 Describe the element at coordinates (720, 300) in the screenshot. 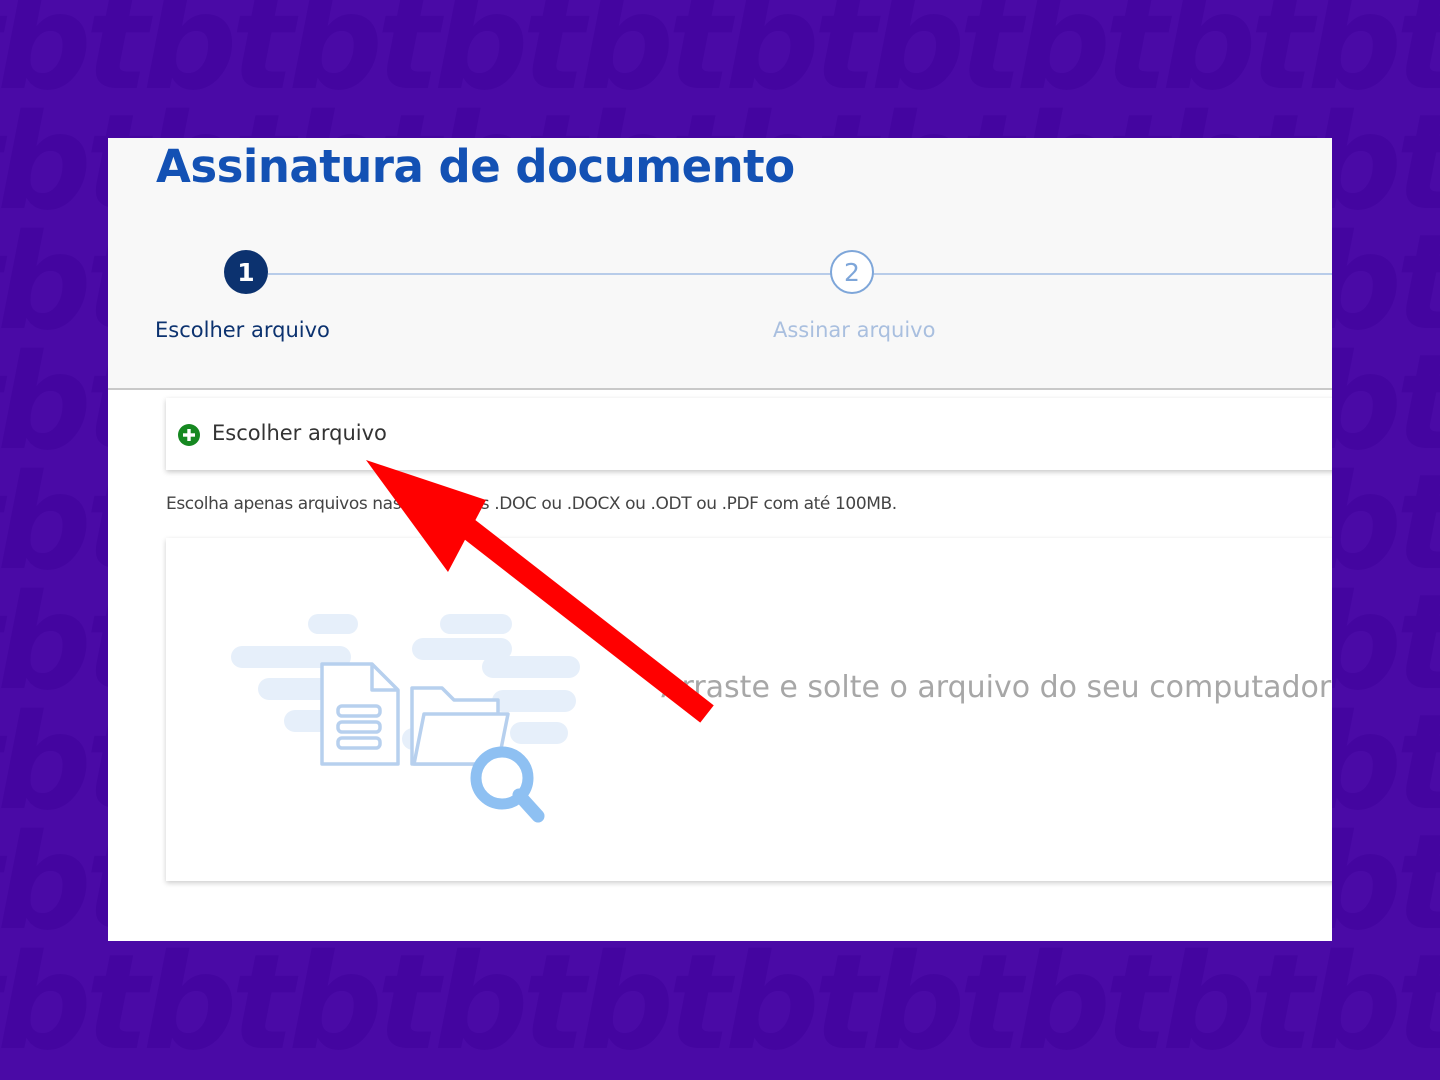

I see `stepper: 1 Escolher arquivo 2 Assinar arquivo` at that location.